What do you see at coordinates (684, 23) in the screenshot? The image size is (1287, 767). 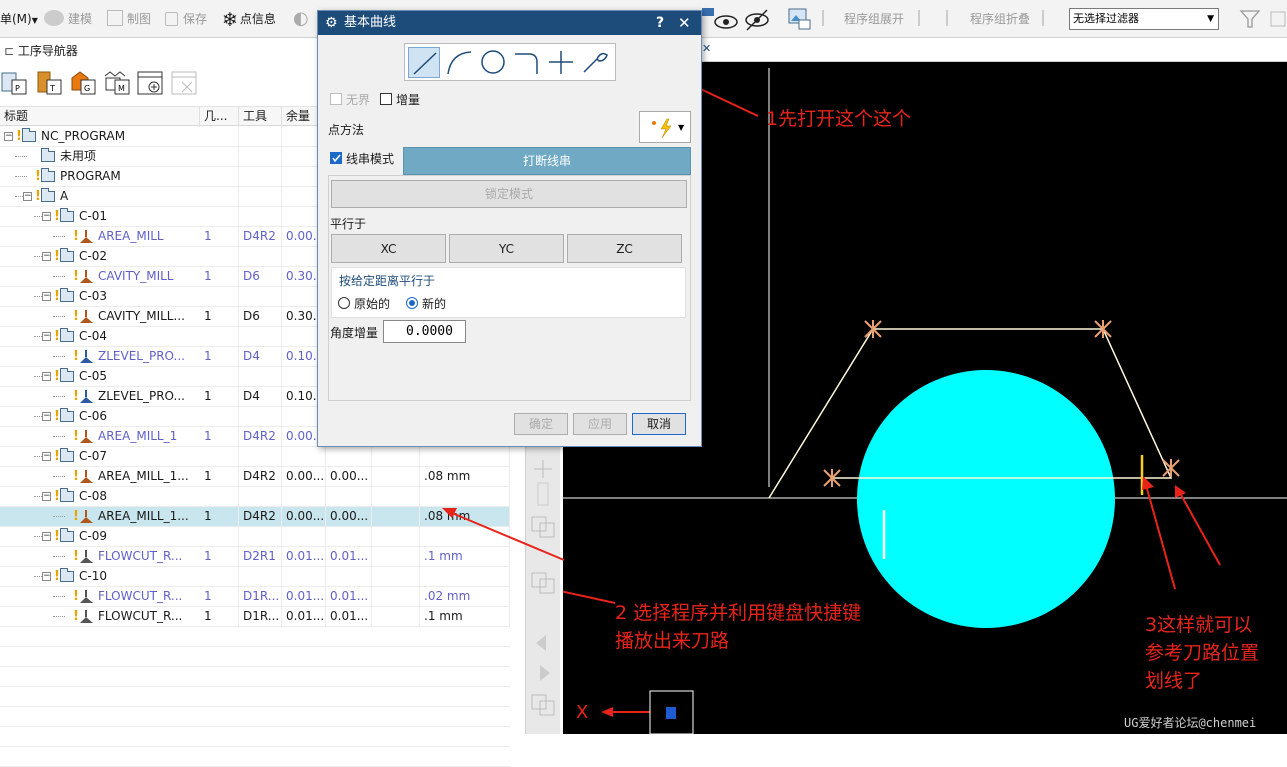 I see `close-button: ✕` at bounding box center [684, 23].